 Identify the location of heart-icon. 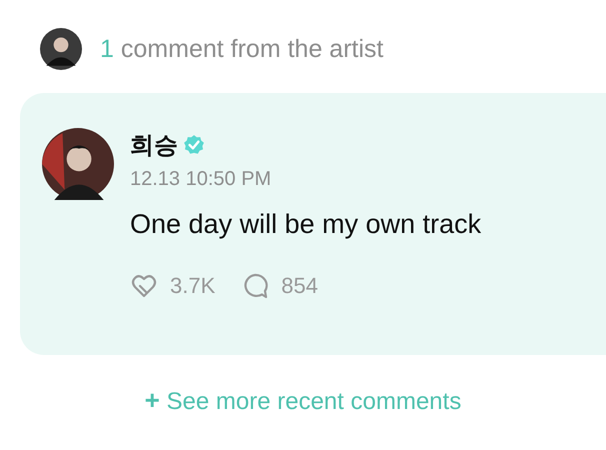
(144, 286).